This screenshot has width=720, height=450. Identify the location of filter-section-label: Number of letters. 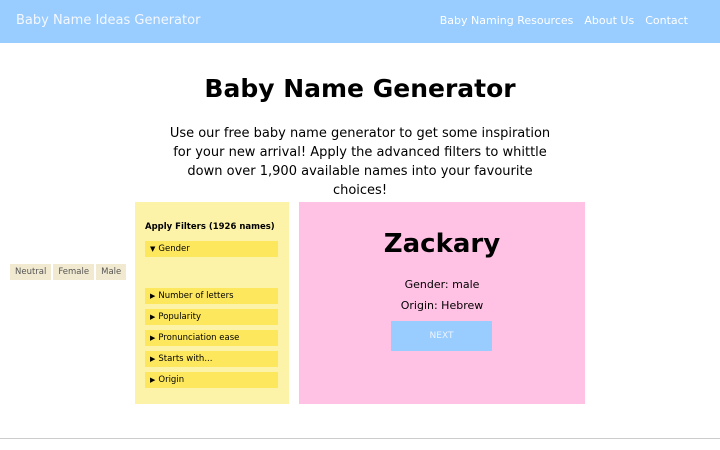
(196, 296).